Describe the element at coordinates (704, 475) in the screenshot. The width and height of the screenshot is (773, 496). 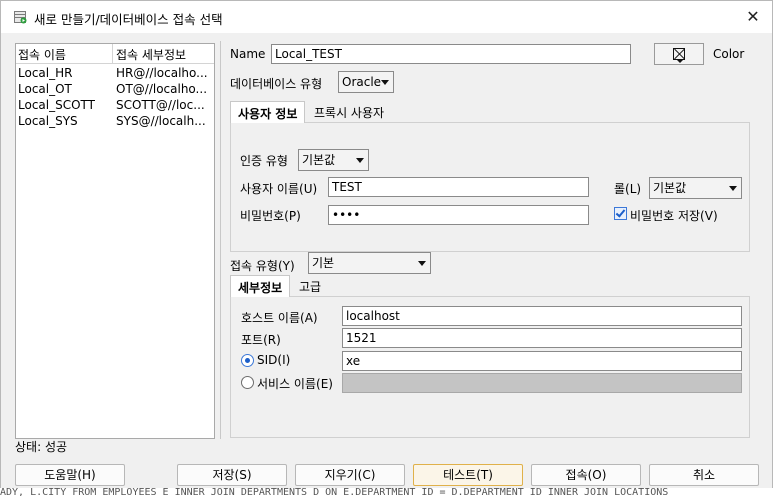
I see `cancel-button: 취소` at that location.